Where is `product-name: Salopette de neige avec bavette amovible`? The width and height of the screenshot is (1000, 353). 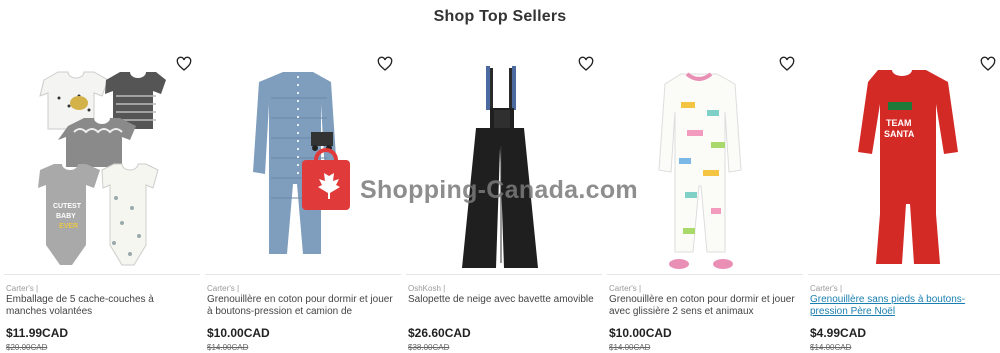
product-name: Salopette de neige avec bavette amovible is located at coordinates (503, 300).